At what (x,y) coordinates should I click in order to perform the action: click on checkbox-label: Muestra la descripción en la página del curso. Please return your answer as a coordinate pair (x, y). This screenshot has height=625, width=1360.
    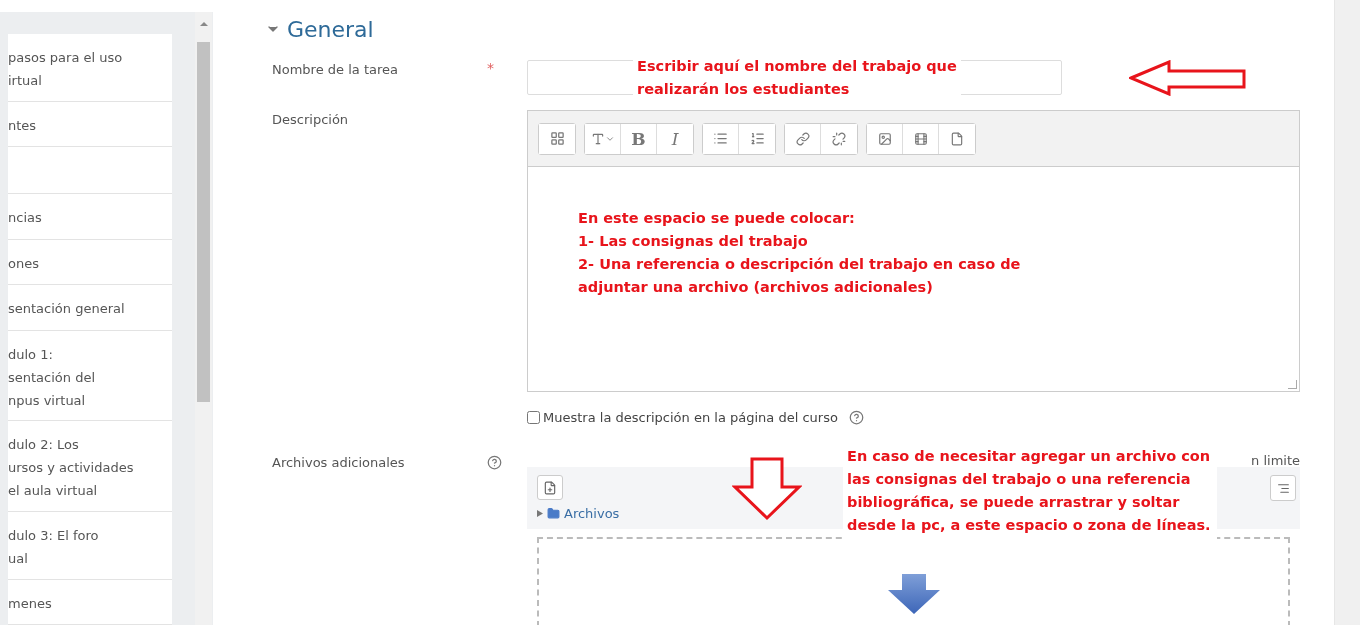
    Looking at the image, I should click on (690, 417).